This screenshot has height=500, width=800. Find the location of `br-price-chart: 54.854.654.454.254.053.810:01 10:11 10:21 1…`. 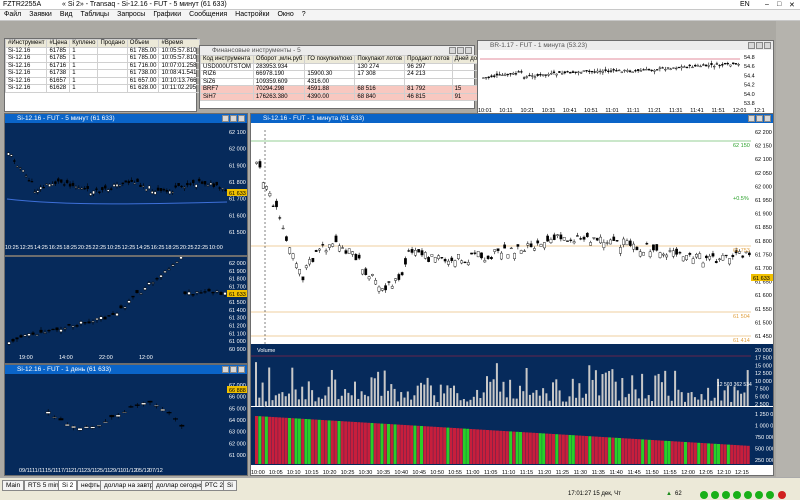

br-price-chart: 54.854.654.454.254.053.810:01 10:11 10:21 1… is located at coordinates (625, 82).